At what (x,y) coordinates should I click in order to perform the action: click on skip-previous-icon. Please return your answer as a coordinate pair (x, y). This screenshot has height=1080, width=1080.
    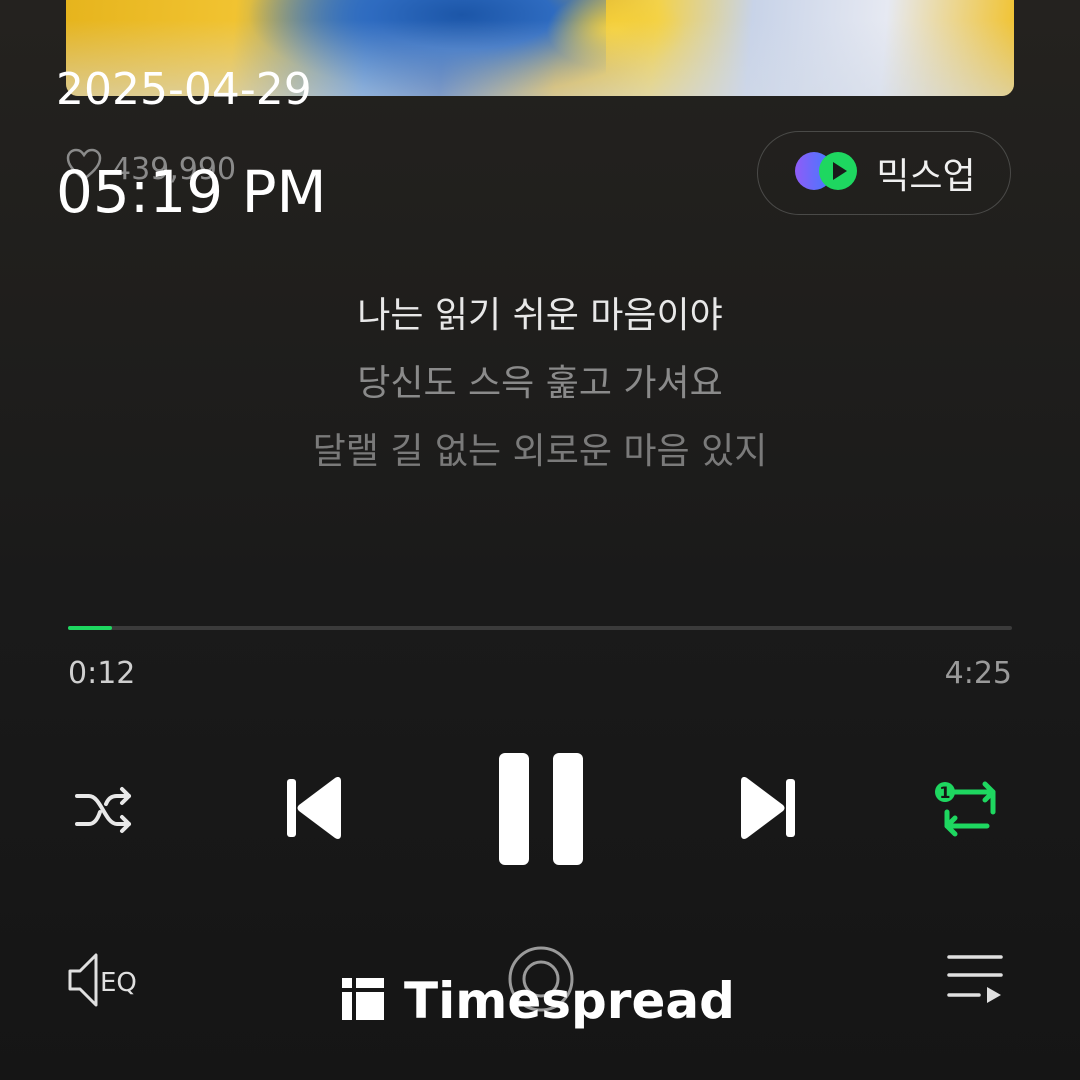
    Looking at the image, I should click on (314, 808).